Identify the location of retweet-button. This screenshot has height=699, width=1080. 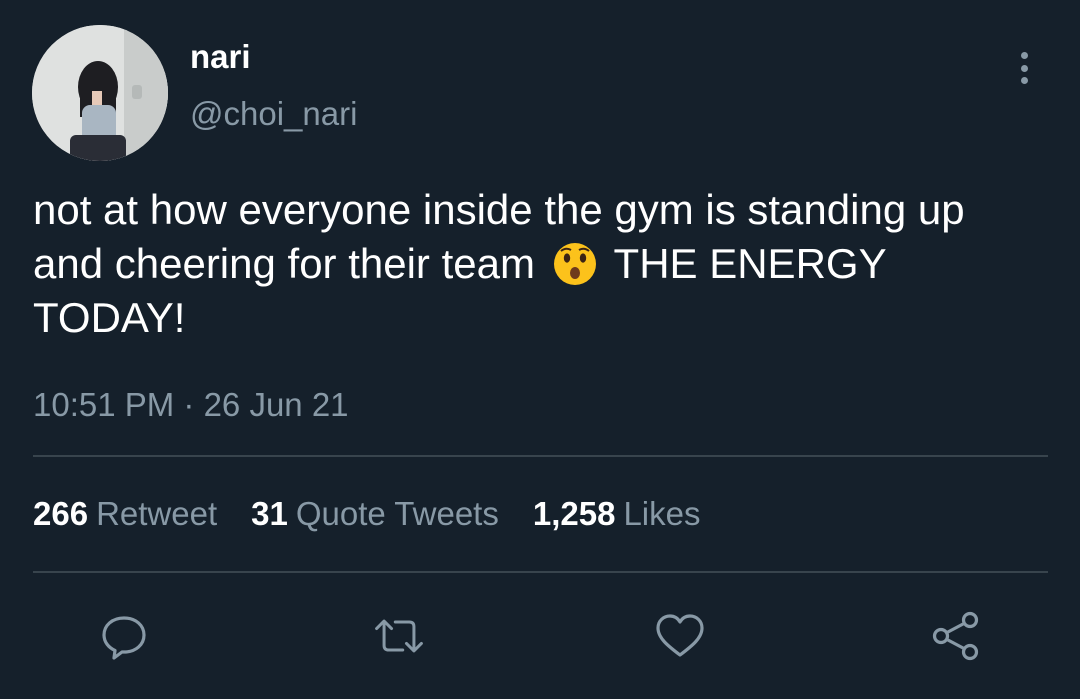
(399, 636).